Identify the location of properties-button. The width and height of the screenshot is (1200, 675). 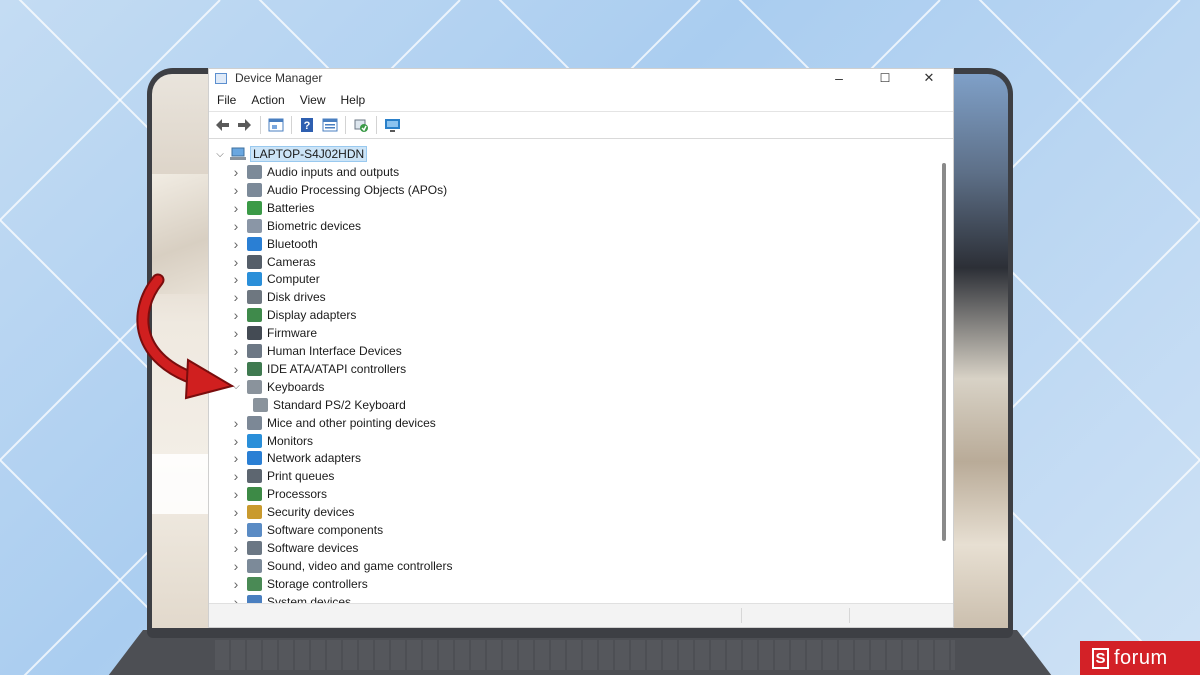
(276, 125).